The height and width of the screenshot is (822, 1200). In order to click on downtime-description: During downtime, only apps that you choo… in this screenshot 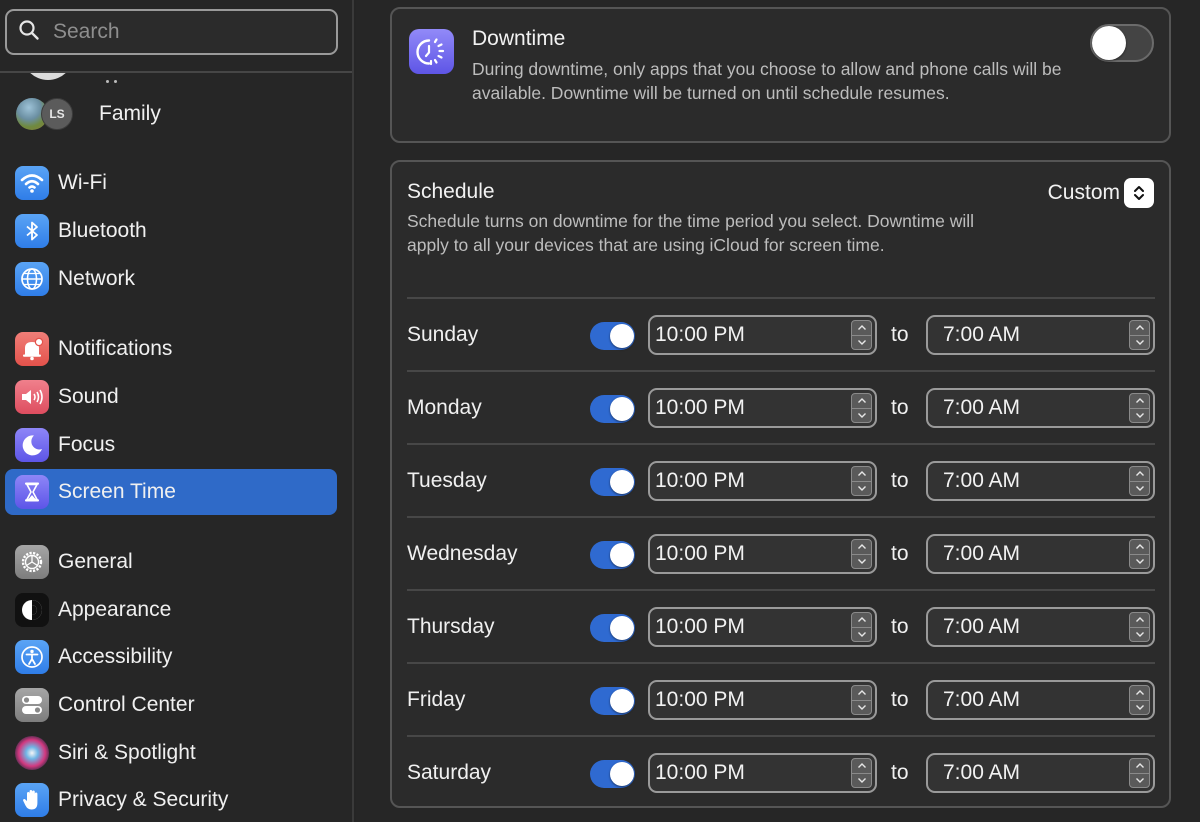, I will do `click(767, 81)`.